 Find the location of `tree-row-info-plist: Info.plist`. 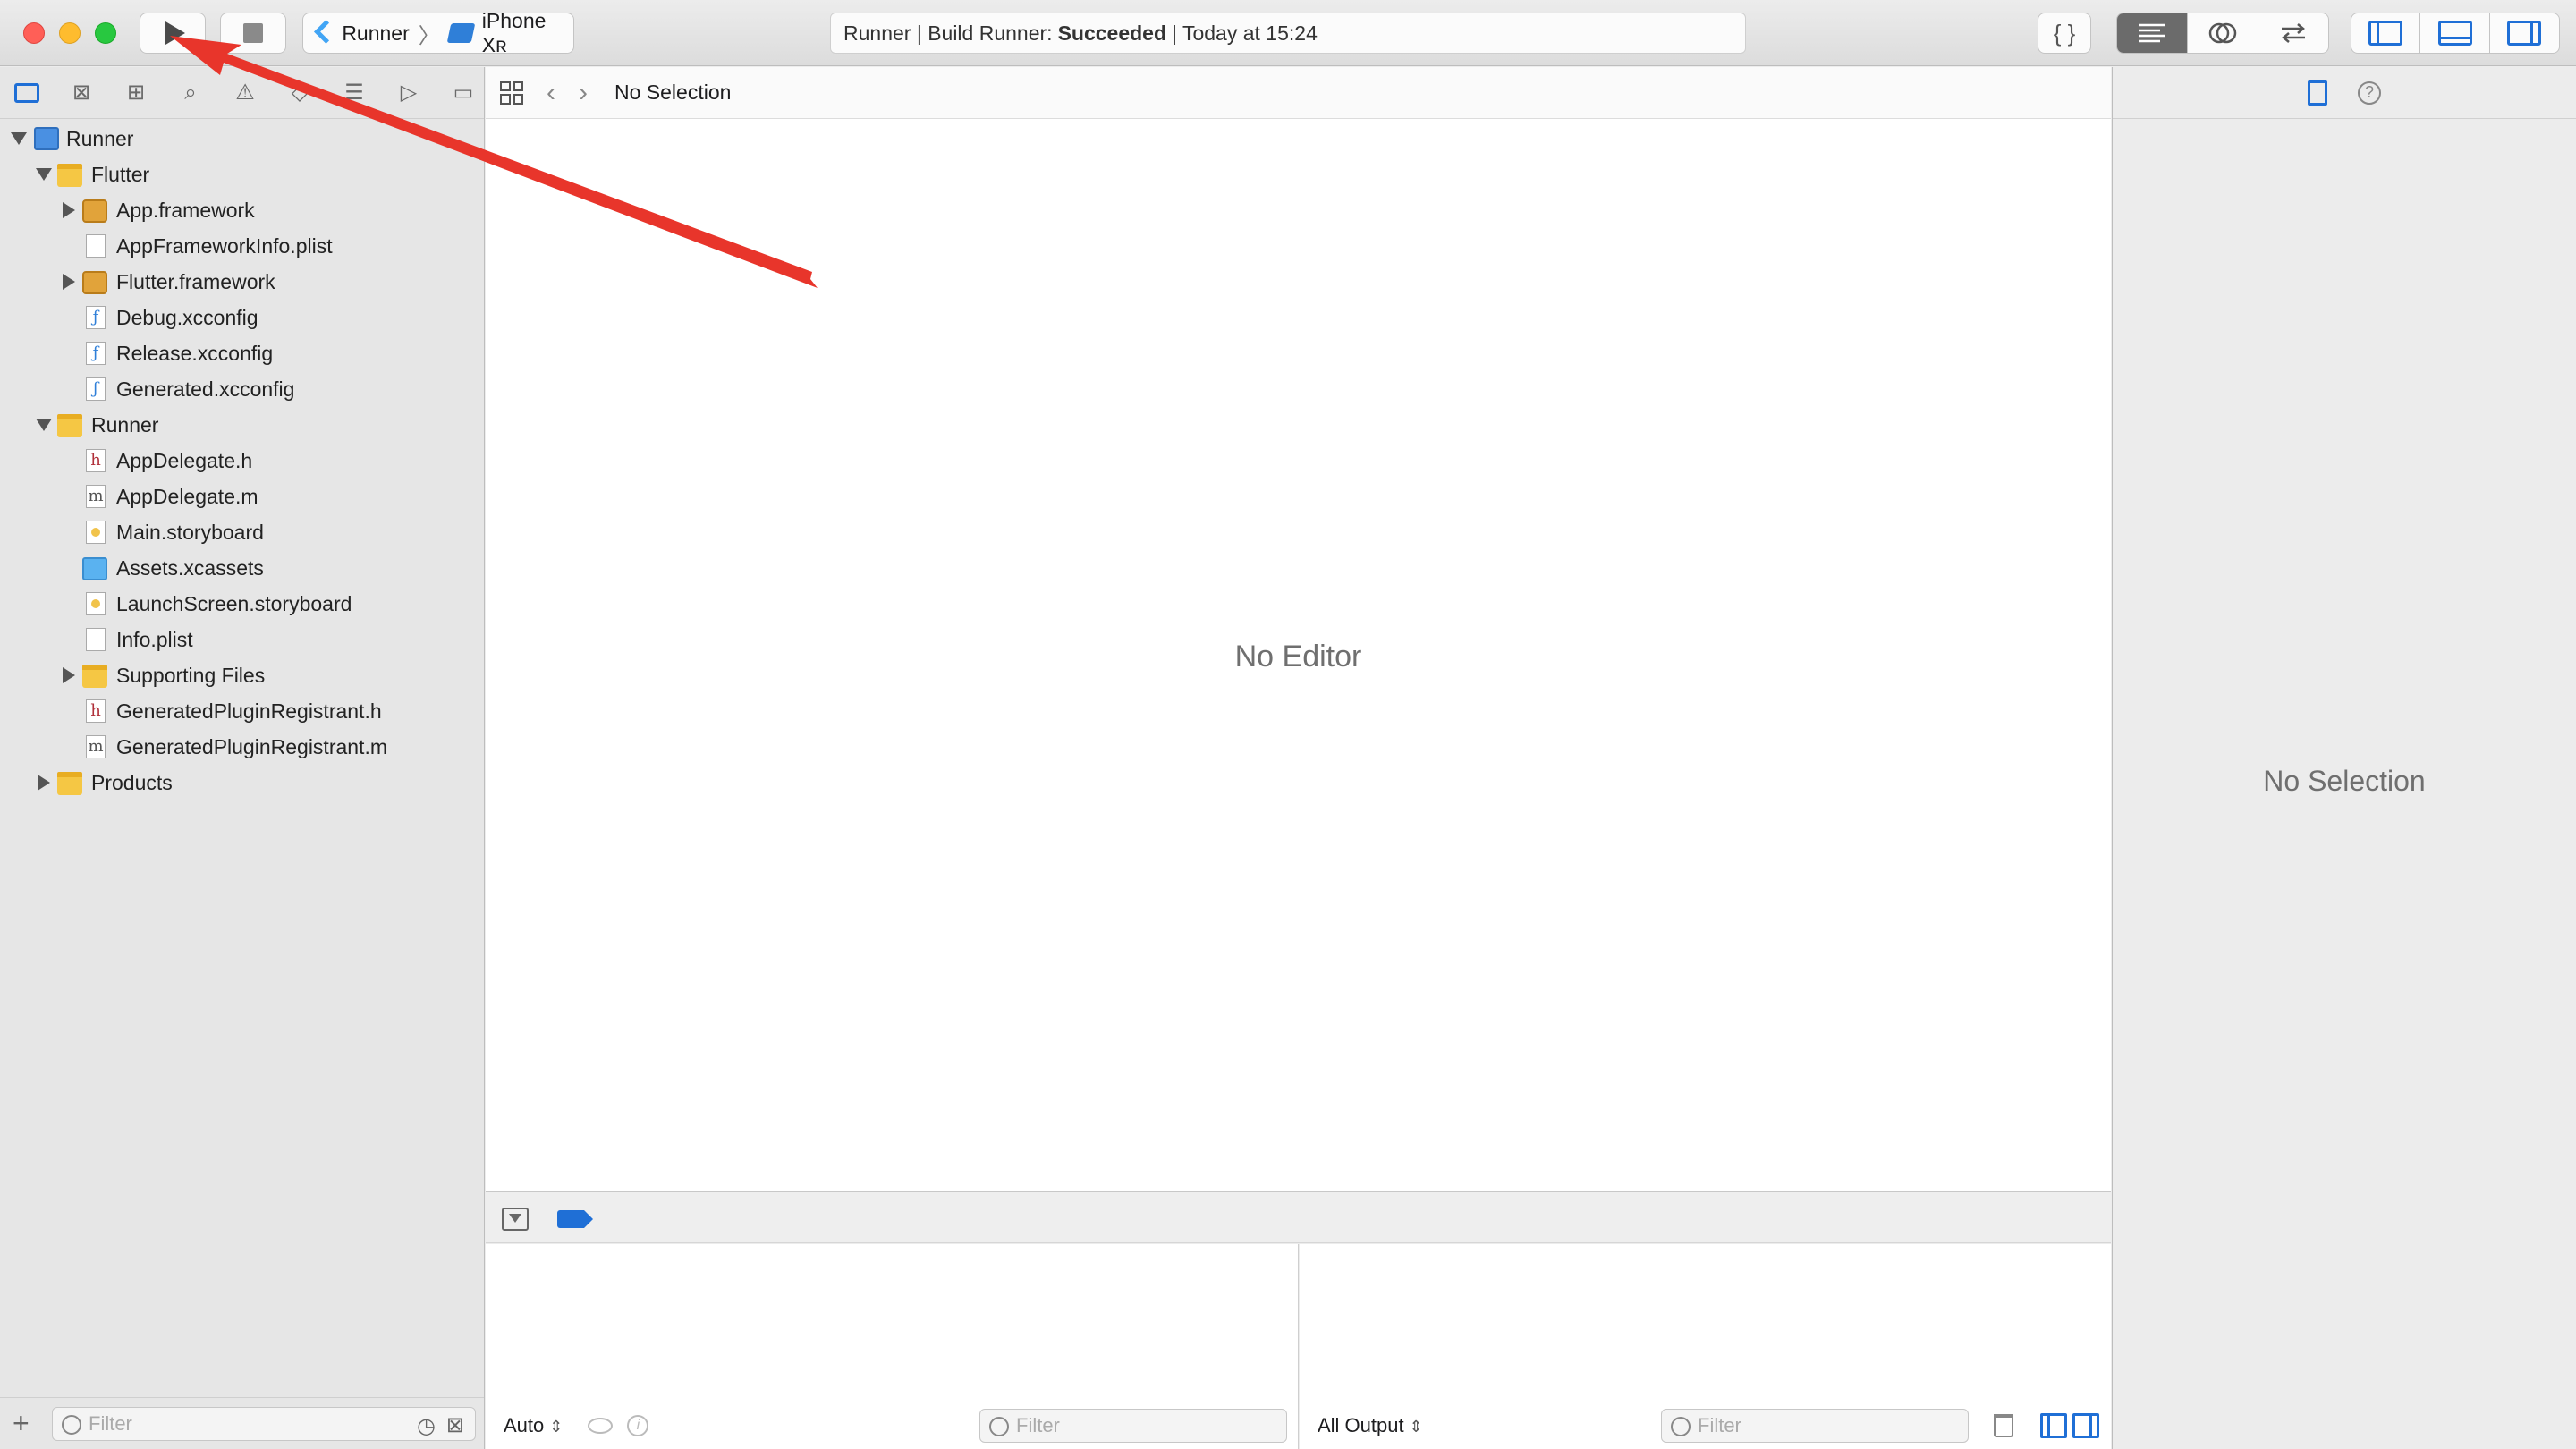

tree-row-info-plist: Info.plist is located at coordinates (242, 639).